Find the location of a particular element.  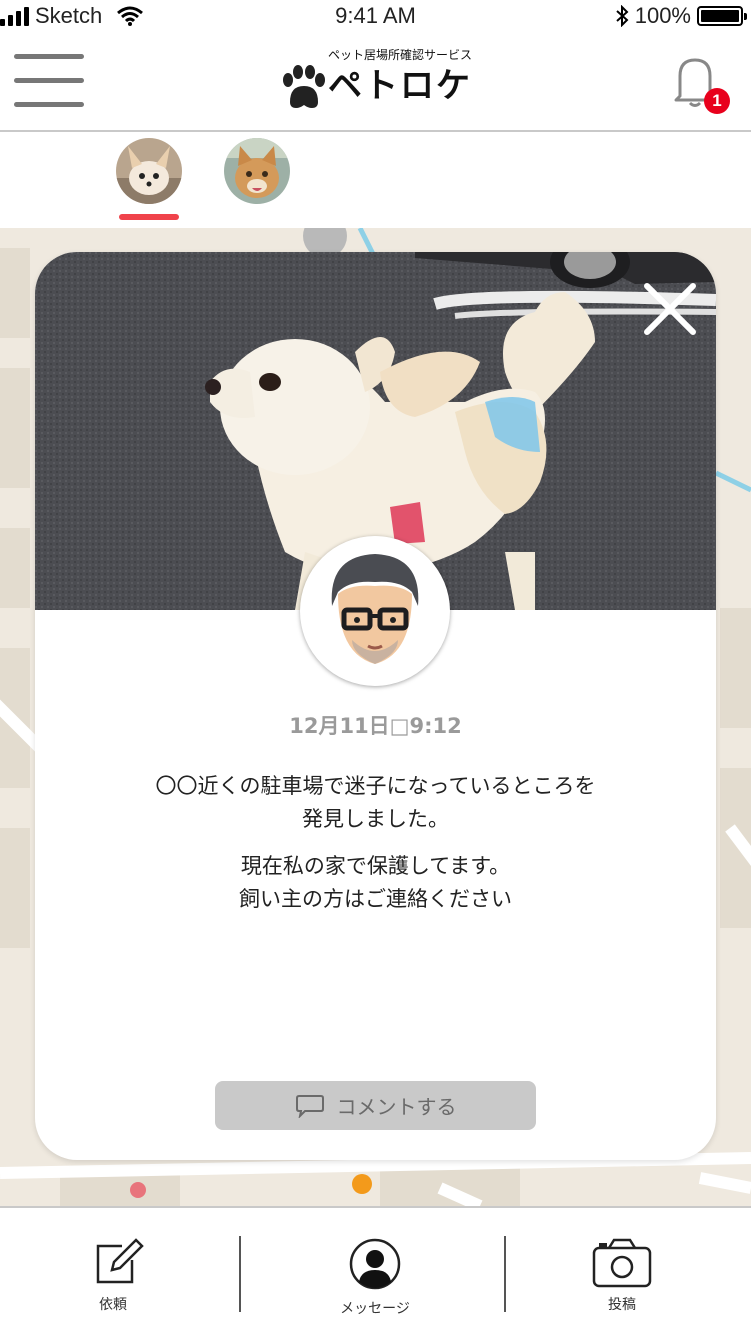

status-bar: Sketch 9:41 AM 100% is located at coordinates (375, 16).